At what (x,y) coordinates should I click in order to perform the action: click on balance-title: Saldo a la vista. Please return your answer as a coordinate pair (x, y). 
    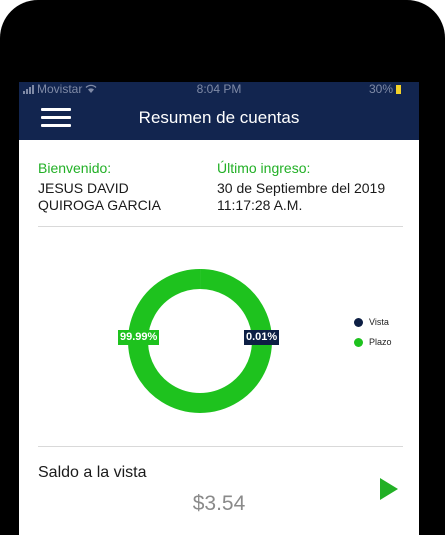
    Looking at the image, I should click on (92, 472).